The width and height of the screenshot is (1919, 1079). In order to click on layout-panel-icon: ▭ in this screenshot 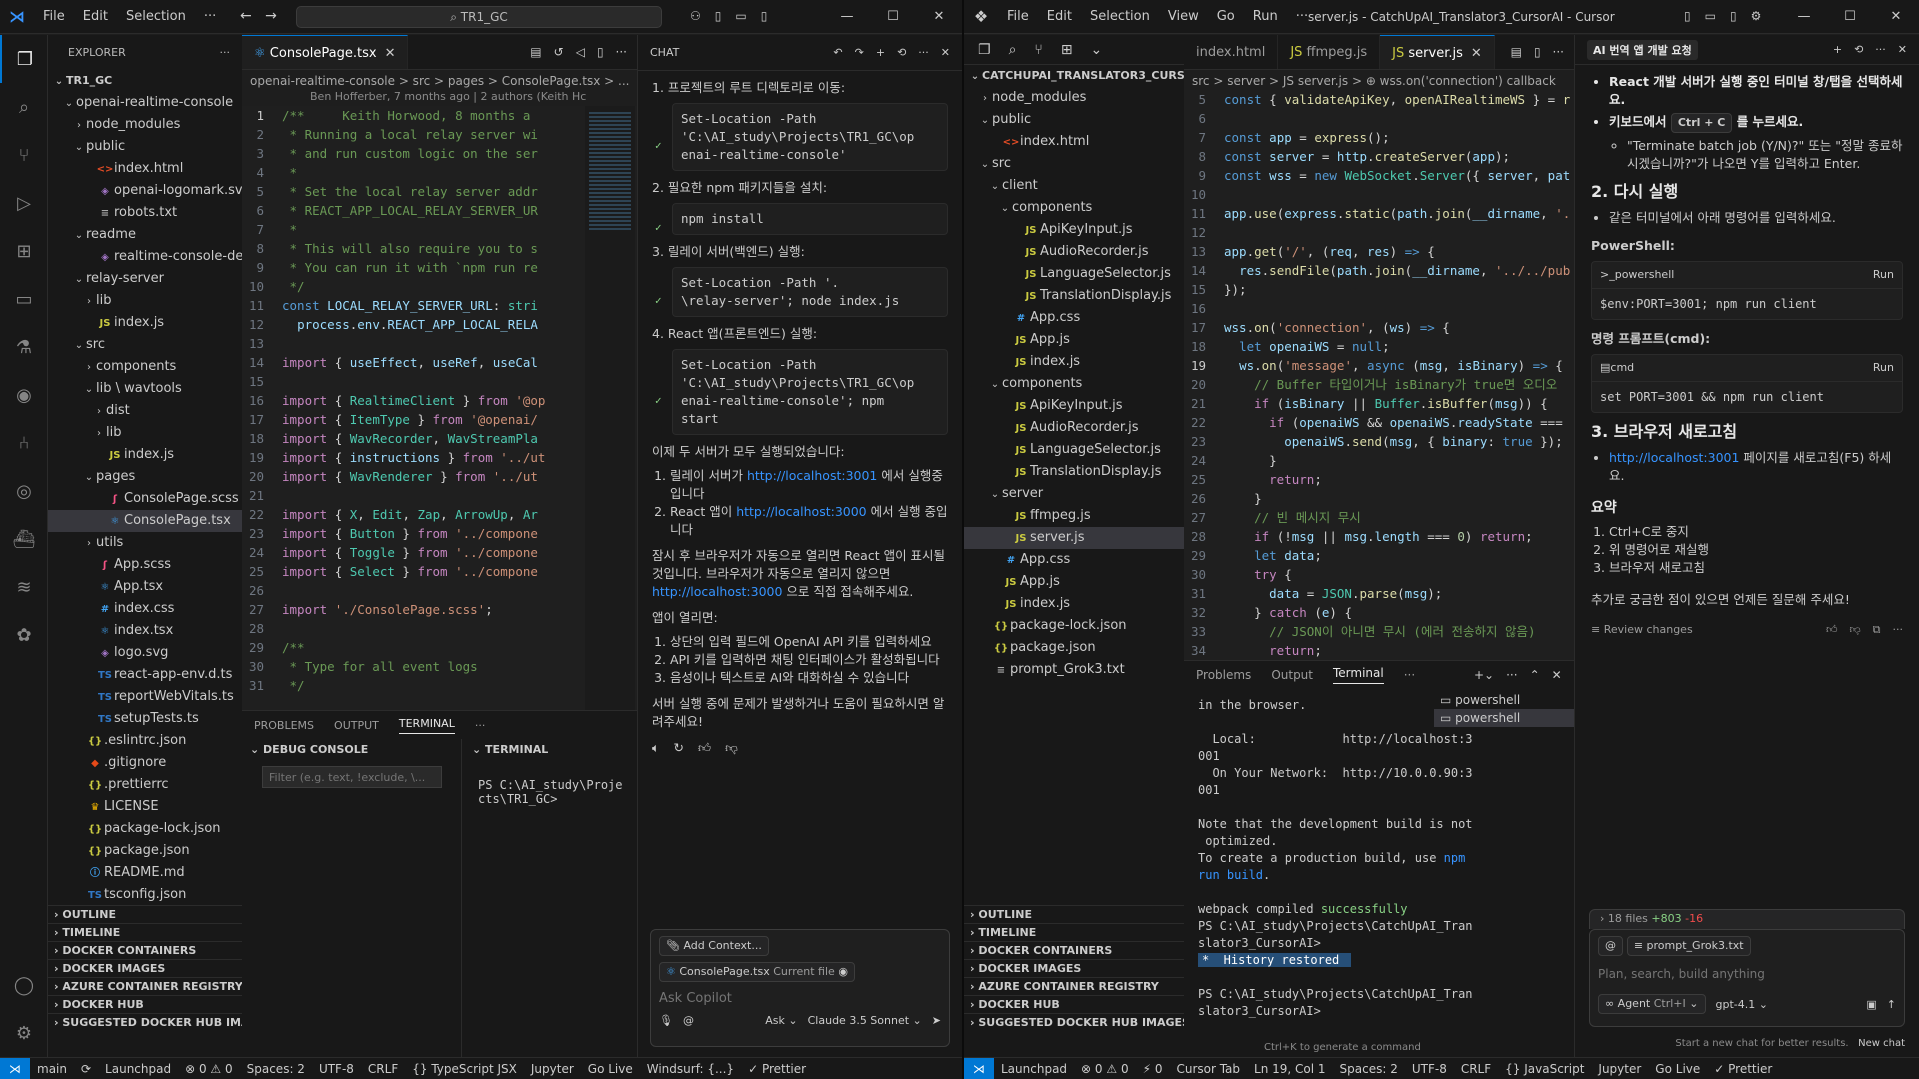, I will do `click(740, 16)`.